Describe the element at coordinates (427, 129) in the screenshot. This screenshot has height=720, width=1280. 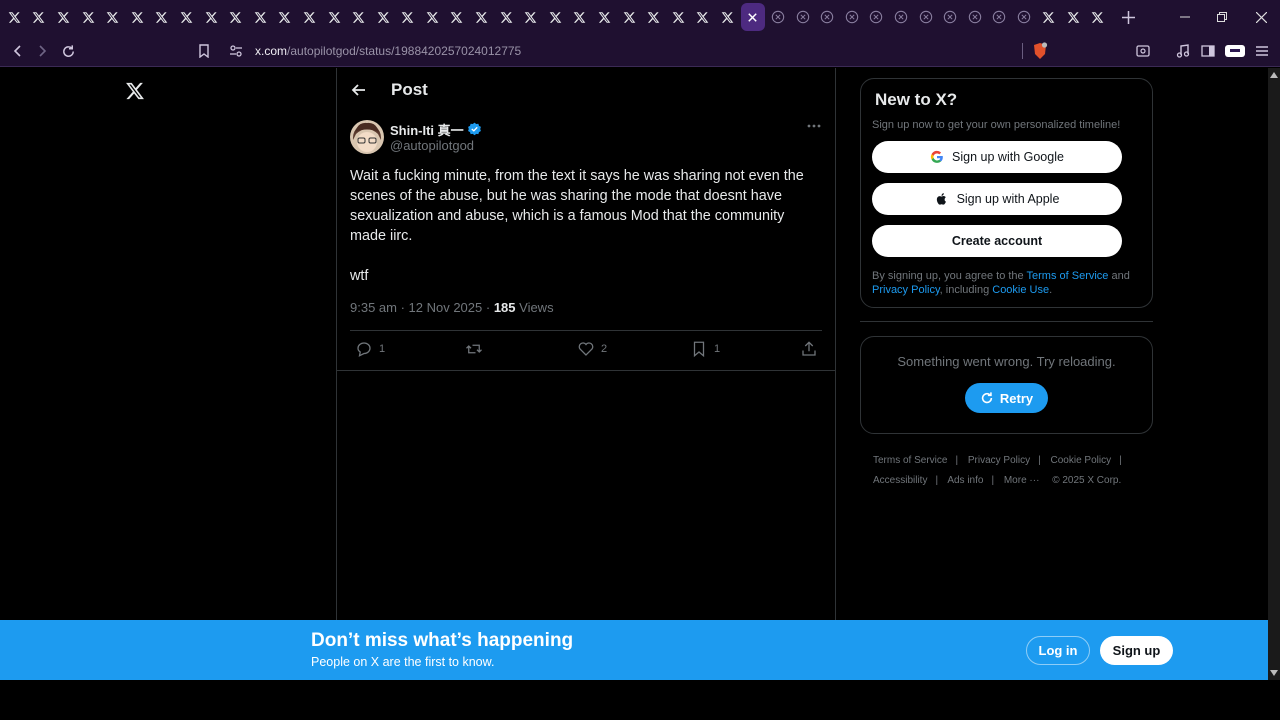
I see `display-name: Shin-Iti 真一` at that location.